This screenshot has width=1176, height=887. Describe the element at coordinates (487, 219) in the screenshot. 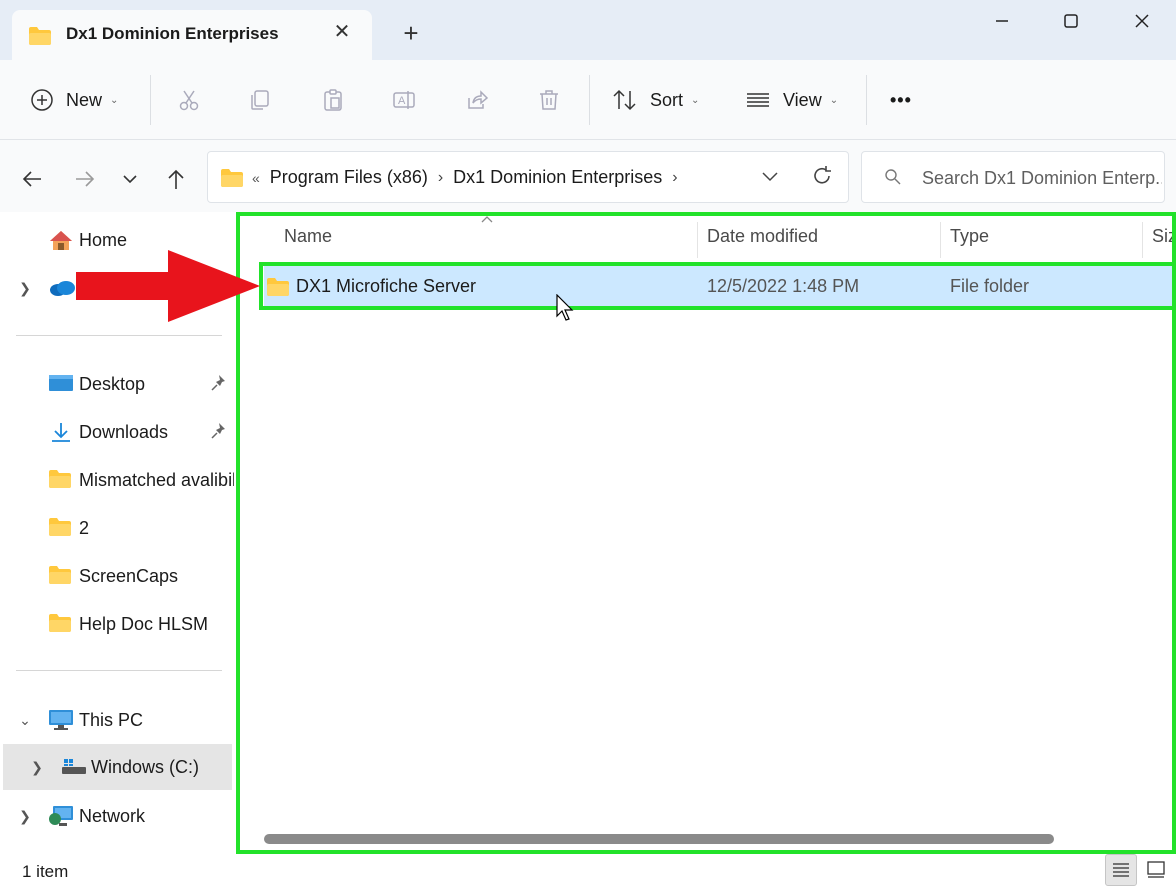

I see `sort-indicator-icon` at that location.